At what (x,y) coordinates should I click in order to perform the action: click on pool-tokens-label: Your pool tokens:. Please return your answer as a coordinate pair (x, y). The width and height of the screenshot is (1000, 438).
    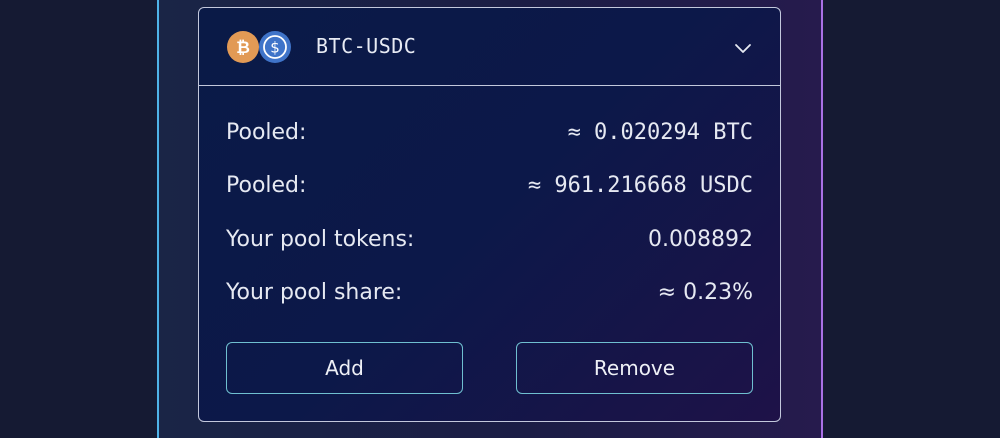
    Looking at the image, I should click on (320, 239).